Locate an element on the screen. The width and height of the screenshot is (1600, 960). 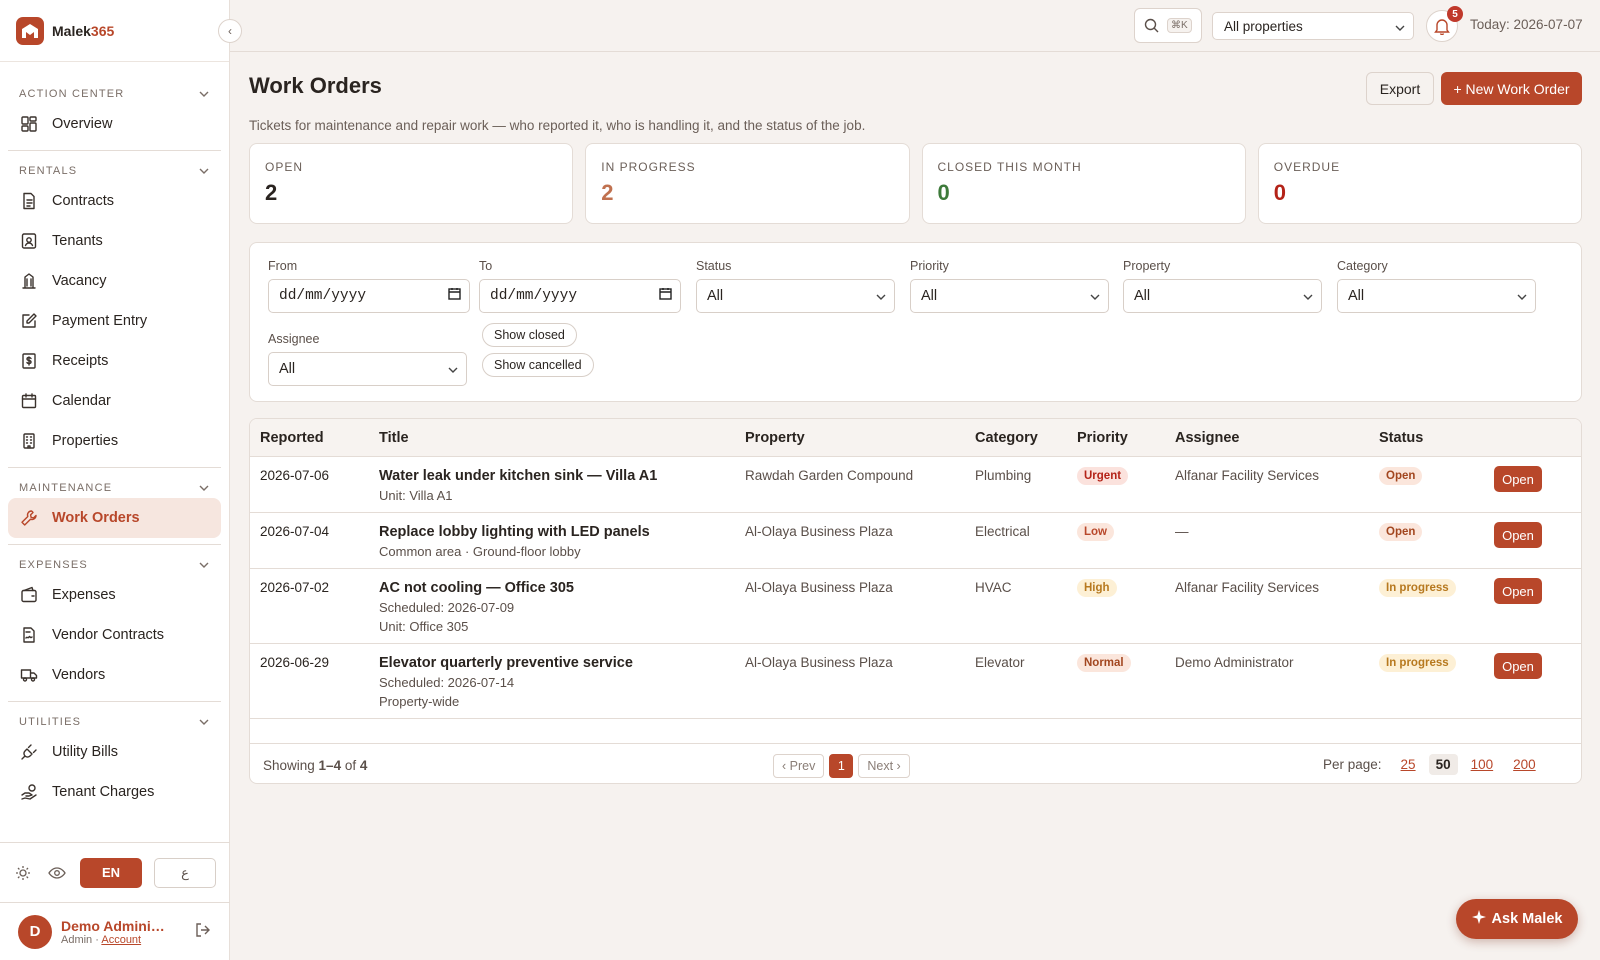
eye-icon is located at coordinates (57, 873).